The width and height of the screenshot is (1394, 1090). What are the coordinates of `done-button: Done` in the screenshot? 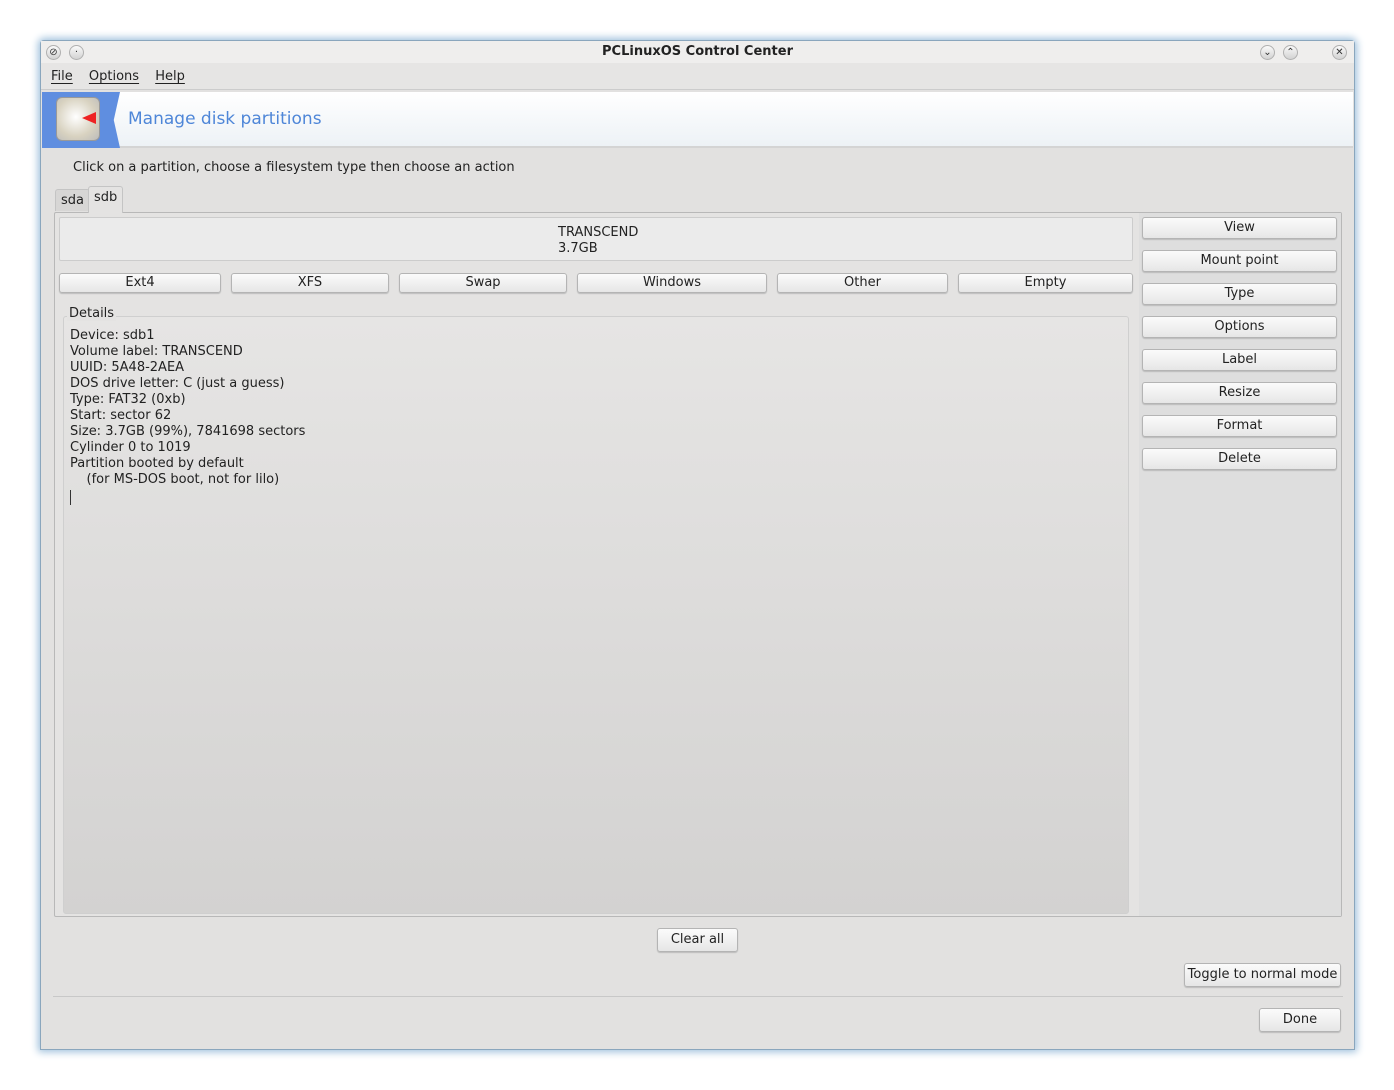 It's located at (1300, 1020).